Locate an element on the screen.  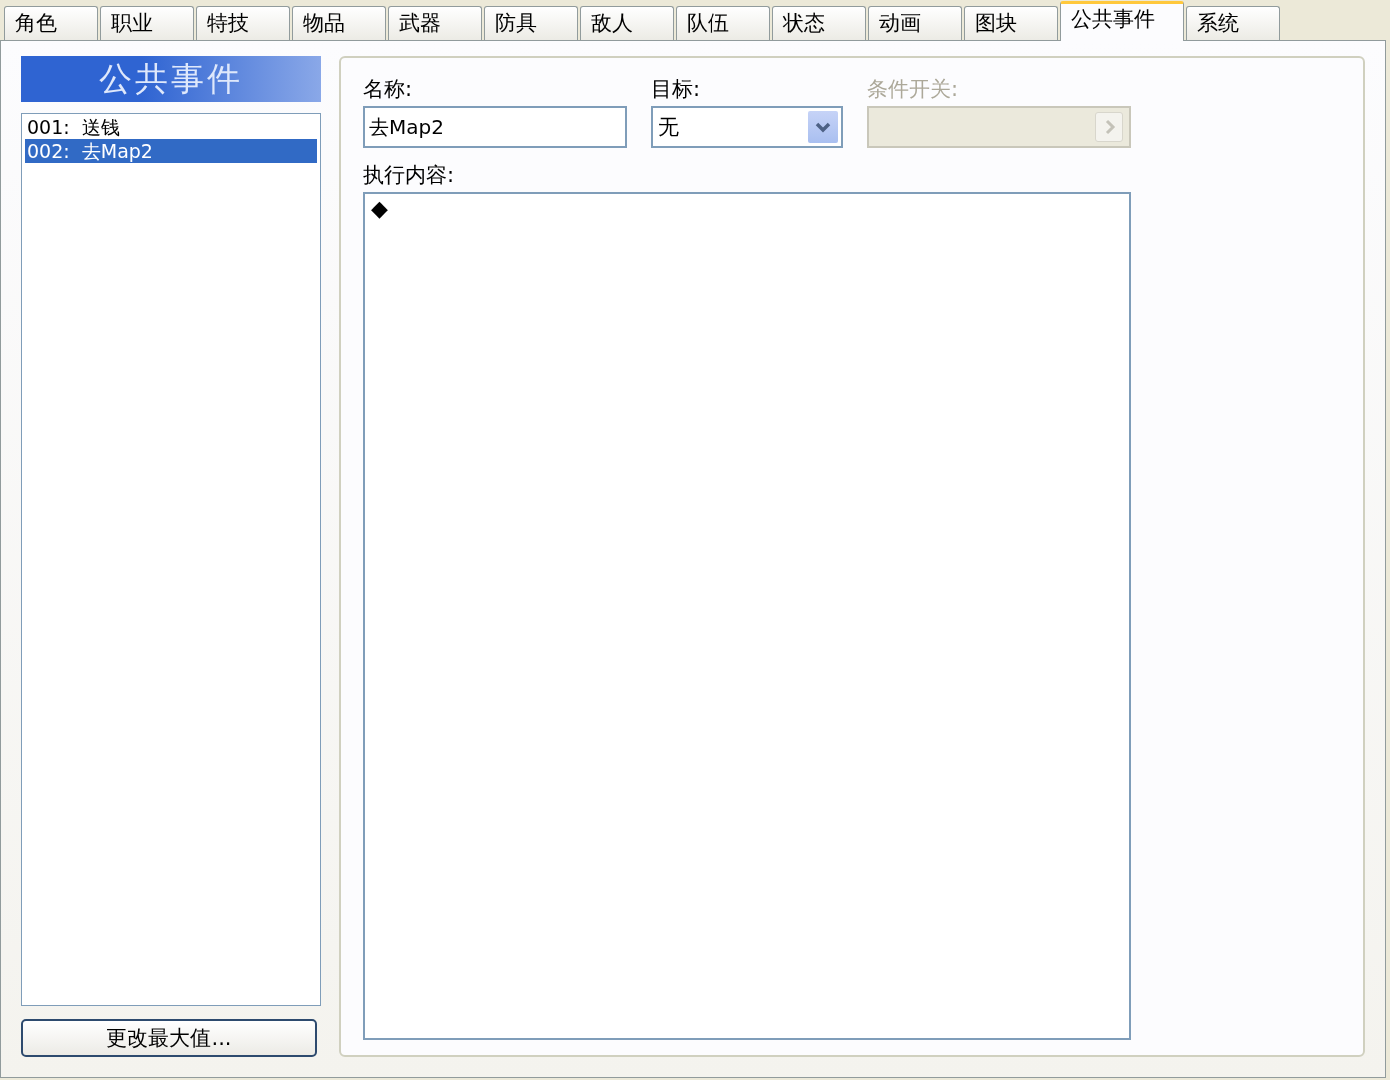
tab: 公共事件 is located at coordinates (1122, 21).